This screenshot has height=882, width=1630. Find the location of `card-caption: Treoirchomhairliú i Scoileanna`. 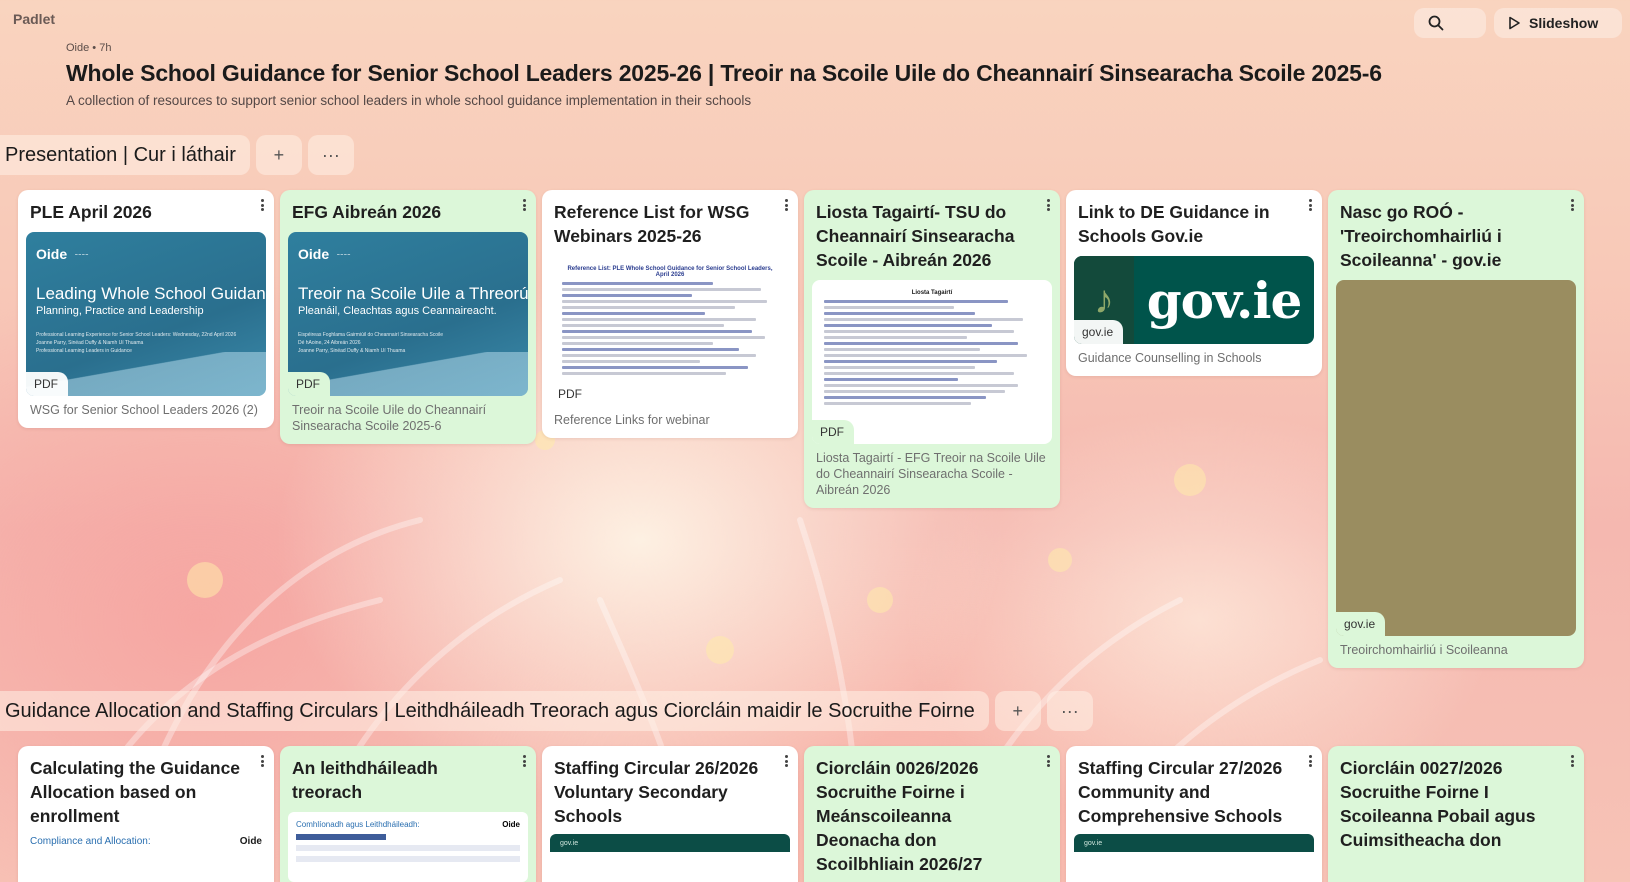

card-caption: Treoirchomhairliú i Scoileanna is located at coordinates (1424, 650).